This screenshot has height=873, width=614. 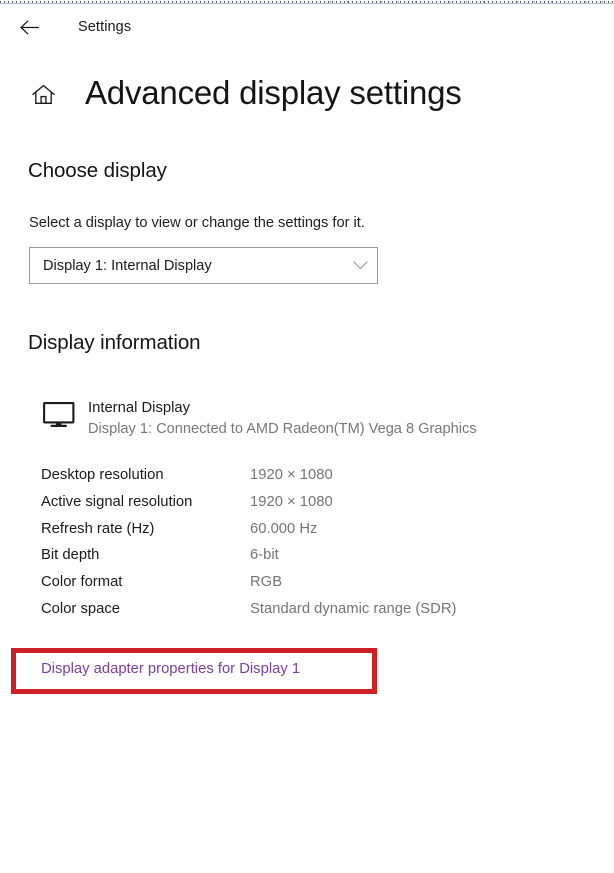 What do you see at coordinates (353, 608) in the screenshot?
I see `info-value: Standard dynamic range (SDR)` at bounding box center [353, 608].